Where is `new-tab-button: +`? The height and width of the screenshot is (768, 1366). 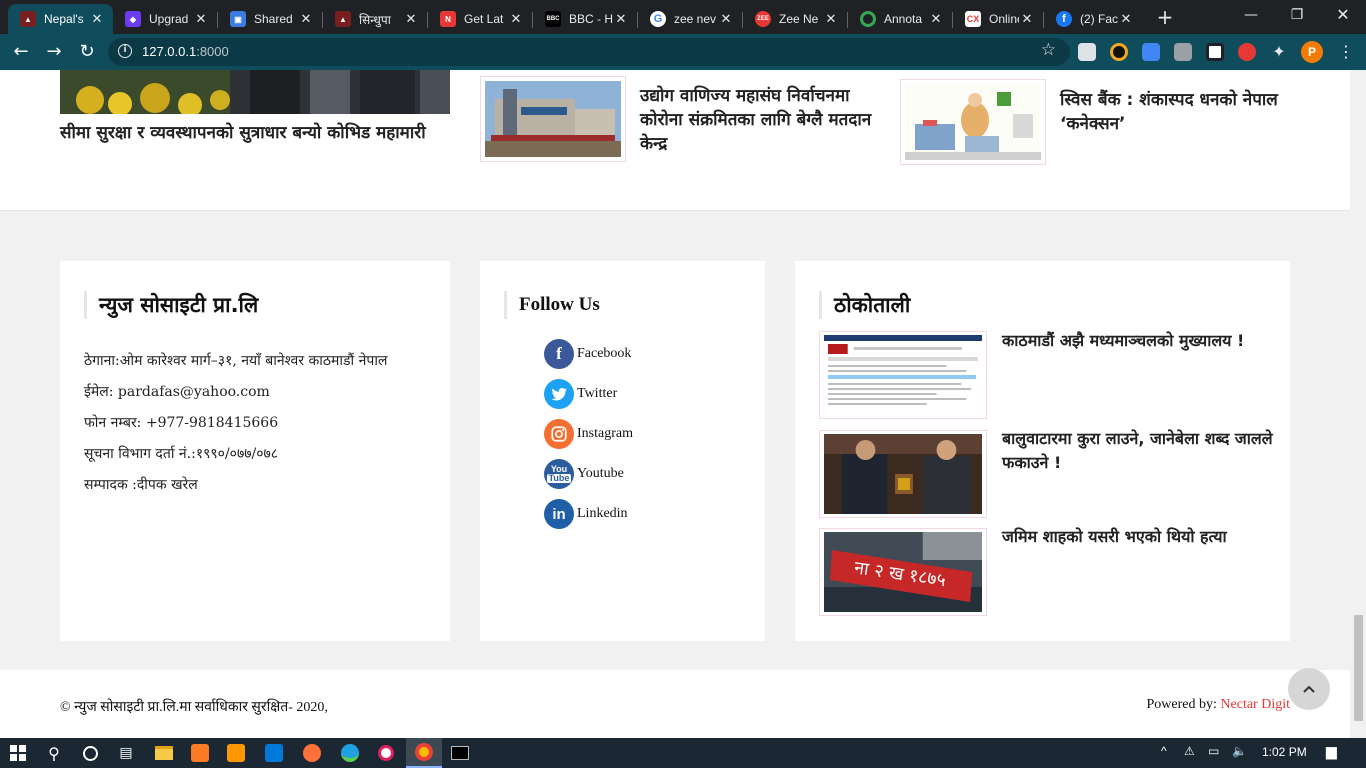 new-tab-button: + is located at coordinates (1165, 17).